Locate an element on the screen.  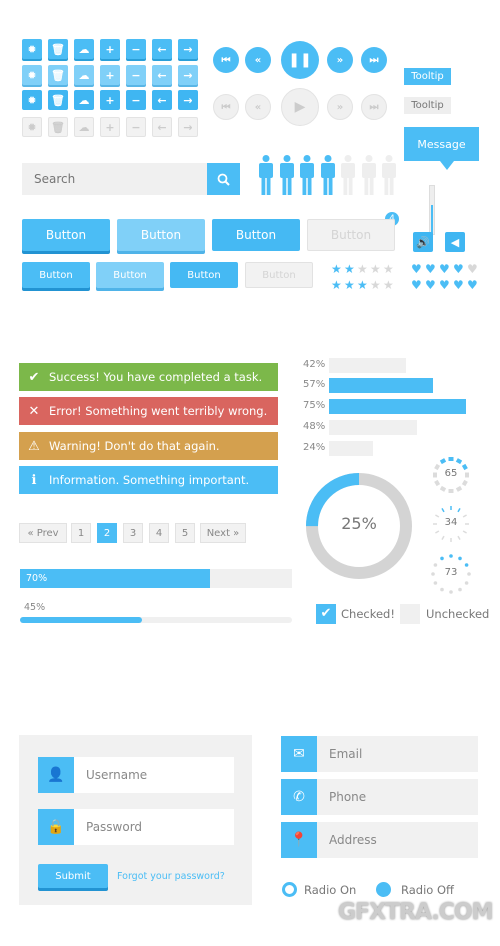
page-button: 4 is located at coordinates (159, 533).